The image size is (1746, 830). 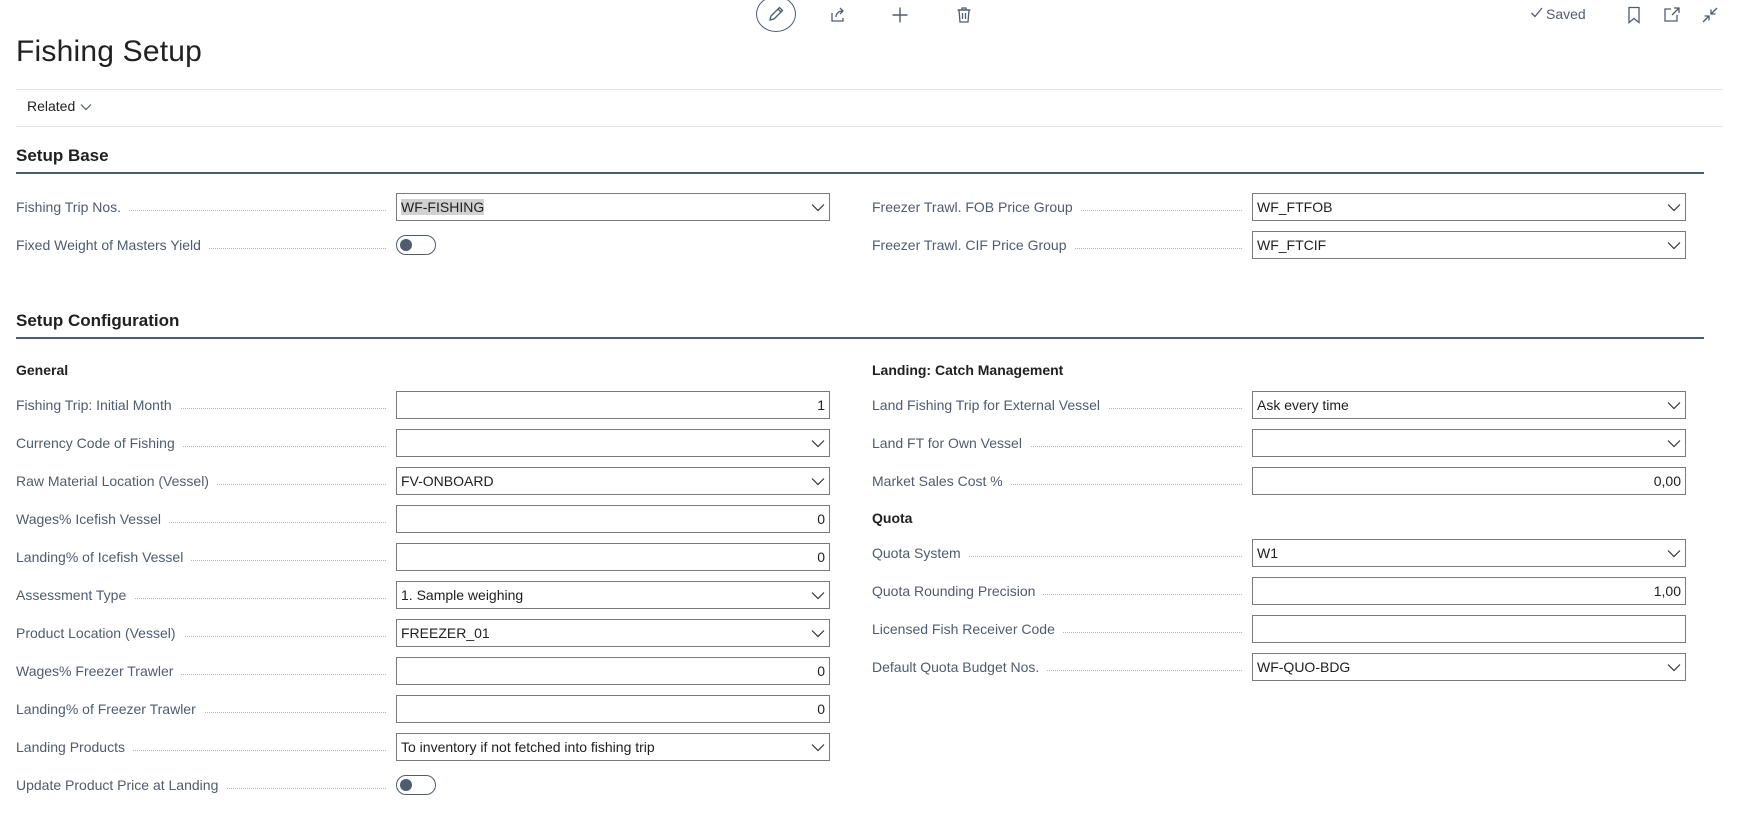 What do you see at coordinates (1062, 667) in the screenshot?
I see `field-label: Default Quota Budget Nos.` at bounding box center [1062, 667].